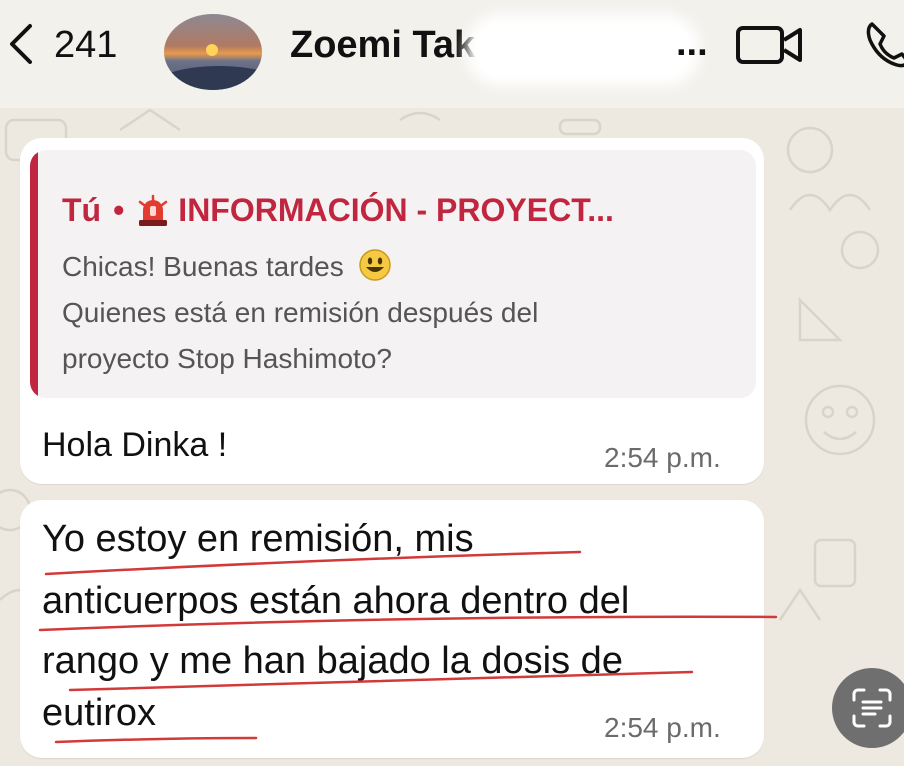 The image size is (904, 766). I want to click on message-line: Yo estoy en remisión, mis, so click(258, 539).